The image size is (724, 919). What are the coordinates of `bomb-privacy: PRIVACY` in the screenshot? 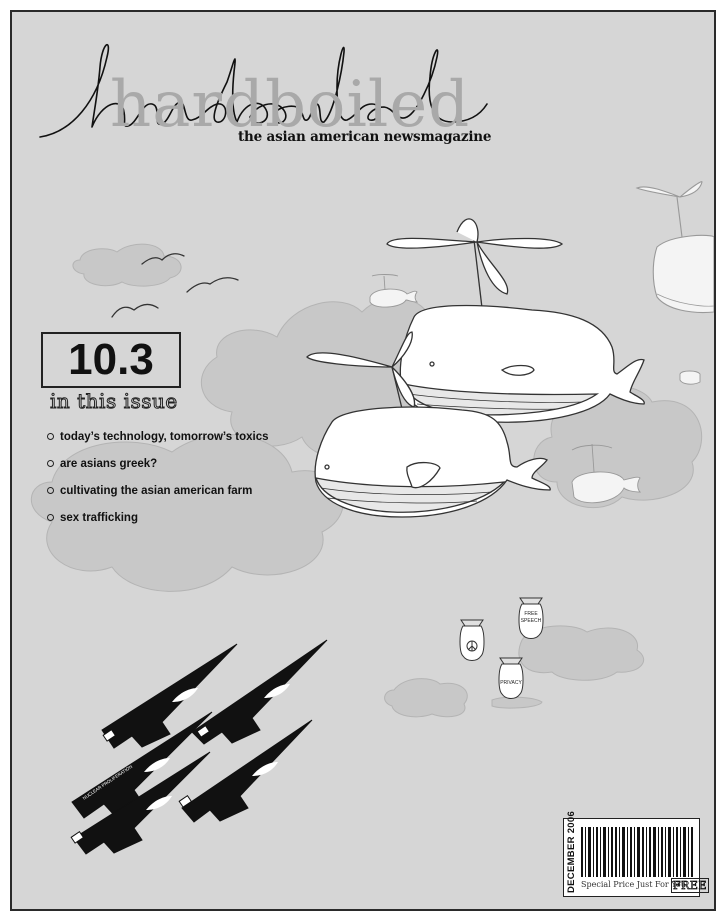 It's located at (511, 678).